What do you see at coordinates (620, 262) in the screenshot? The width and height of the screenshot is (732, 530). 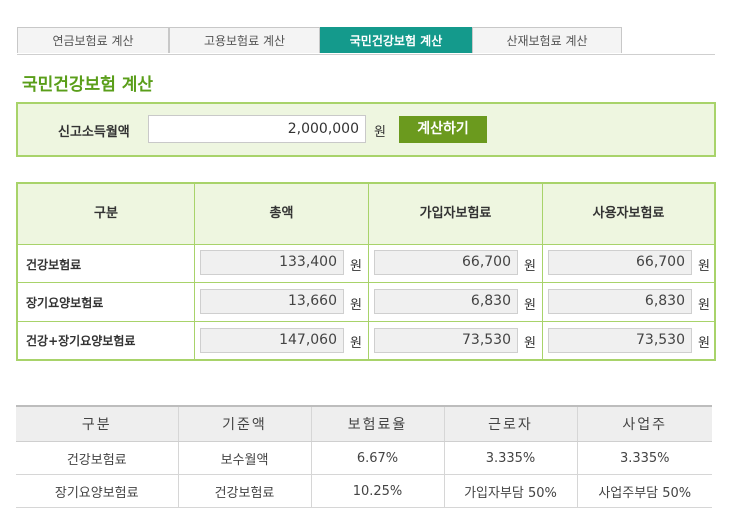 I see `health-employer-value: 66,700` at bounding box center [620, 262].